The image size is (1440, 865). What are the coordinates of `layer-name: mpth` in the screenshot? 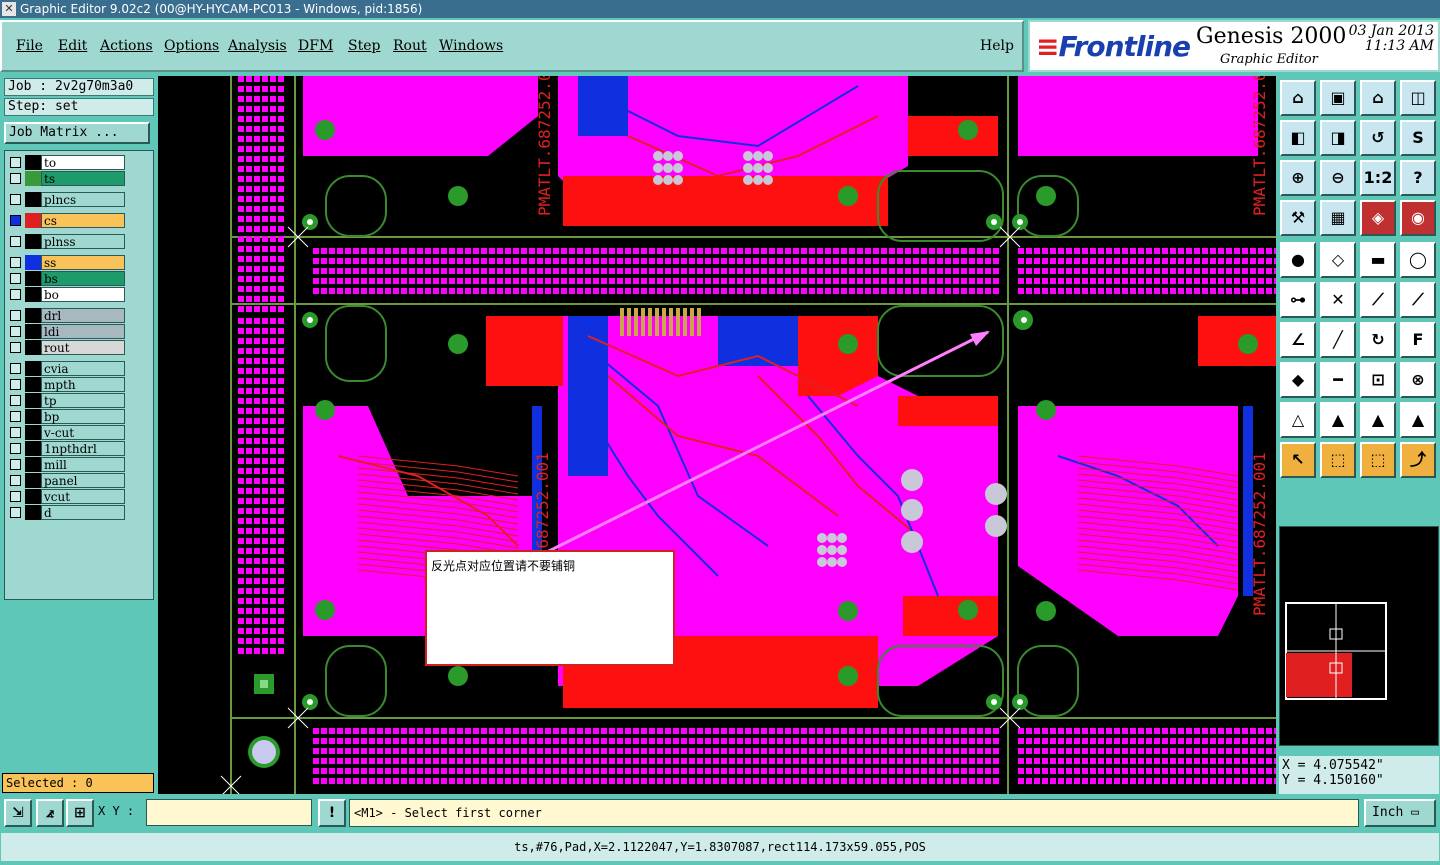 It's located at (83, 384).